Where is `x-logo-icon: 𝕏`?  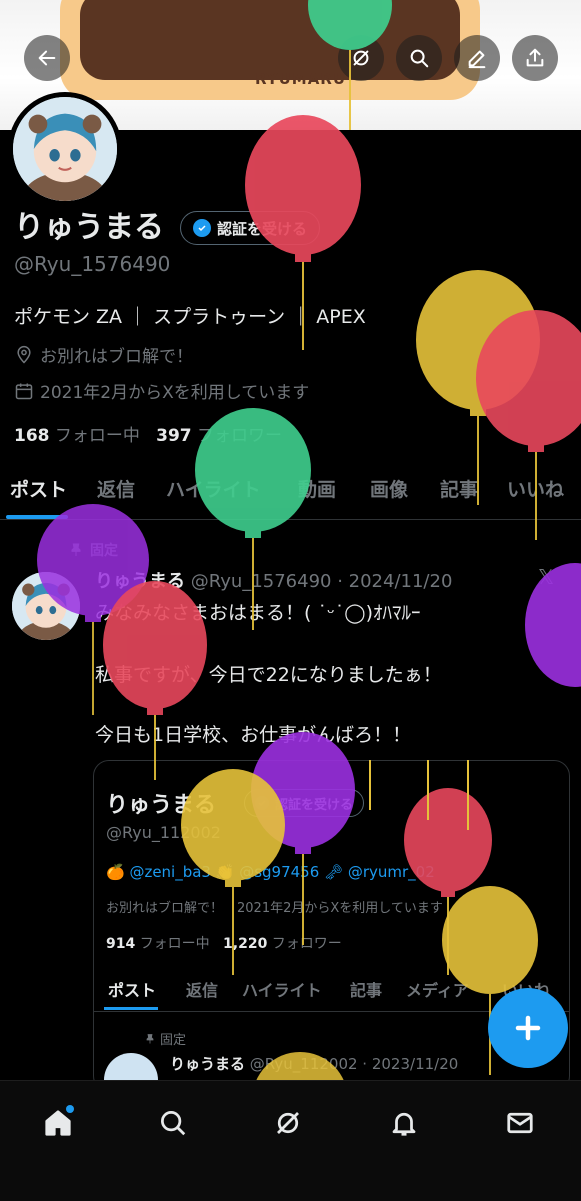 x-logo-icon: 𝕏 is located at coordinates (546, 577).